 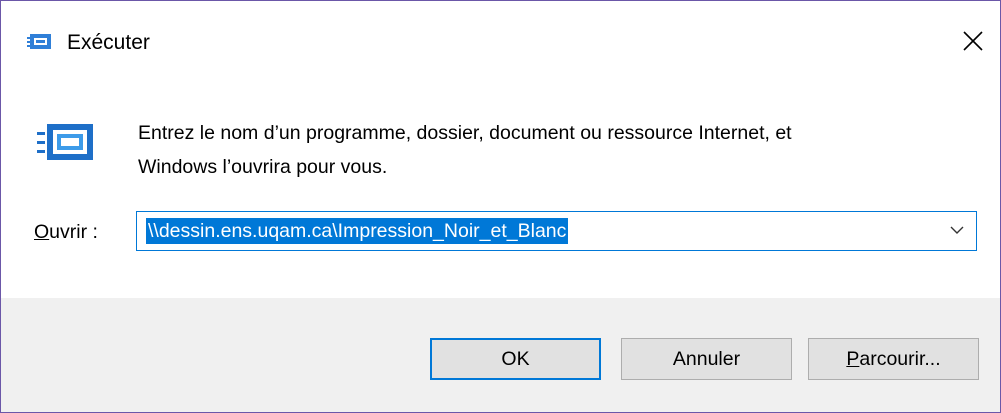 I want to click on close-button, so click(x=973, y=40).